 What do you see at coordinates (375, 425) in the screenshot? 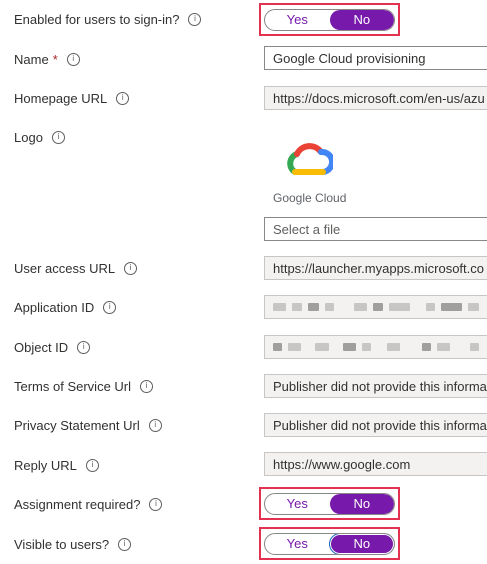
I see `privacy-url-field: Publisher did not provide this informa` at bounding box center [375, 425].